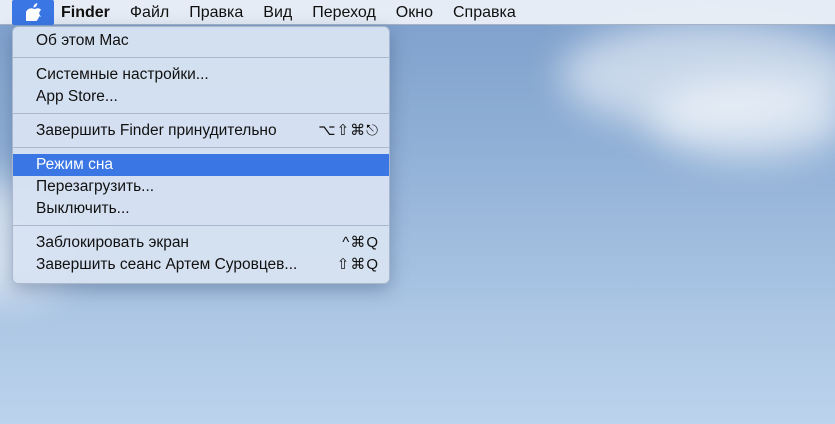 Image resolution: width=835 pixels, height=424 pixels. I want to click on menu-item-label: Режим сна, so click(75, 164).